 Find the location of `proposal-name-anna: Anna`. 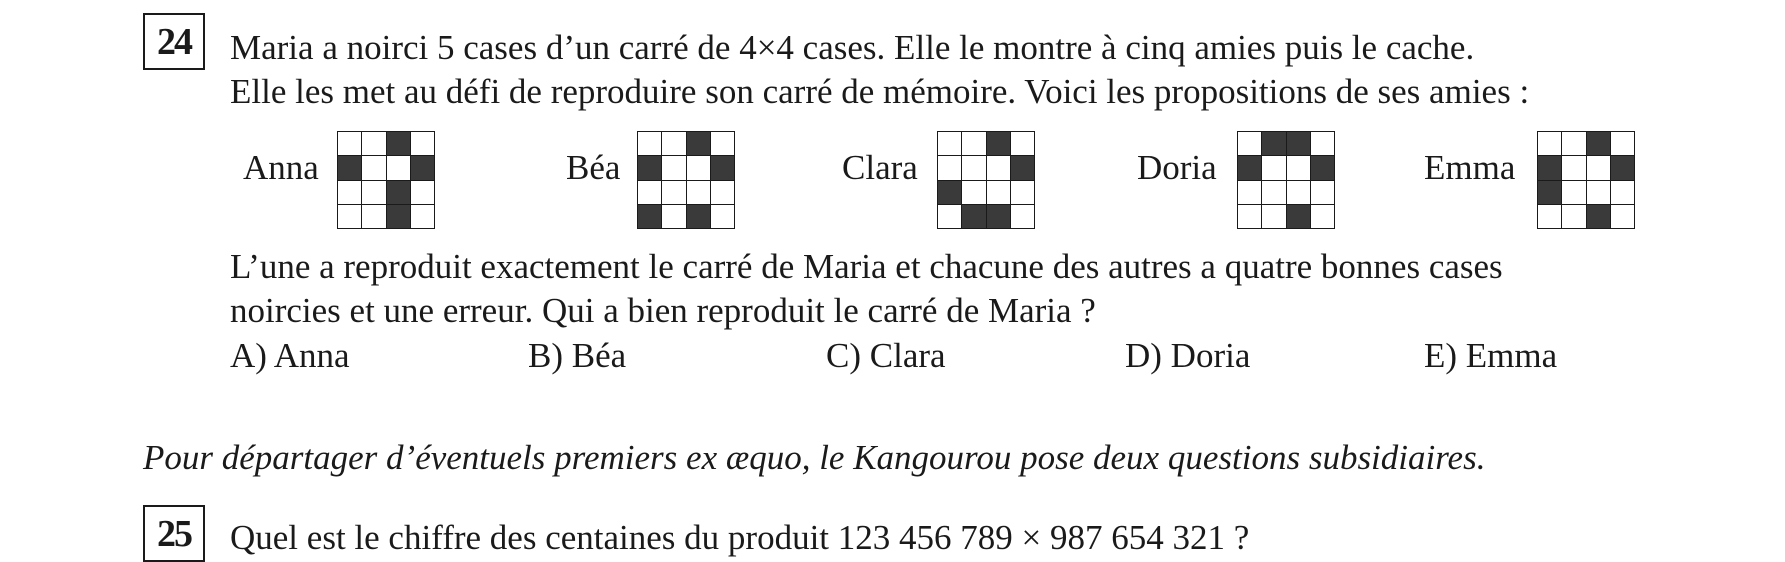

proposal-name-anna: Anna is located at coordinates (281, 167).